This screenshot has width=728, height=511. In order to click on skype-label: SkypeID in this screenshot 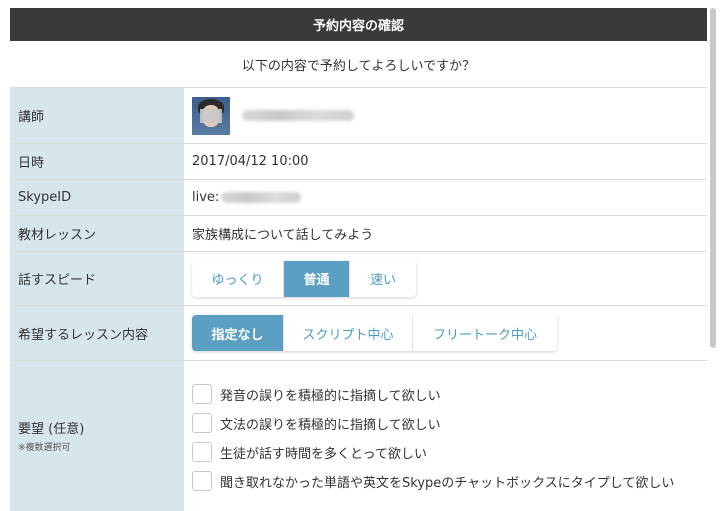, I will do `click(97, 197)`.